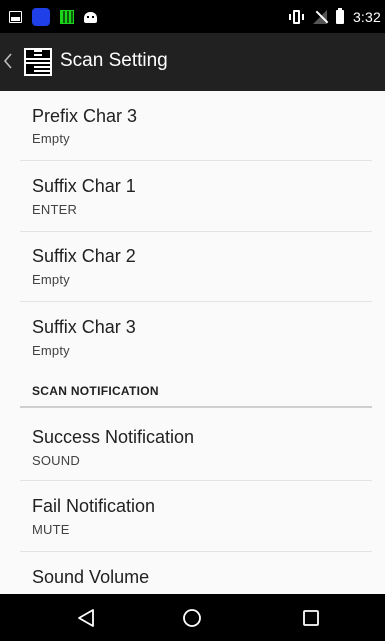 The image size is (385, 641). I want to click on pref-title: Prefix Char 3, so click(85, 116).